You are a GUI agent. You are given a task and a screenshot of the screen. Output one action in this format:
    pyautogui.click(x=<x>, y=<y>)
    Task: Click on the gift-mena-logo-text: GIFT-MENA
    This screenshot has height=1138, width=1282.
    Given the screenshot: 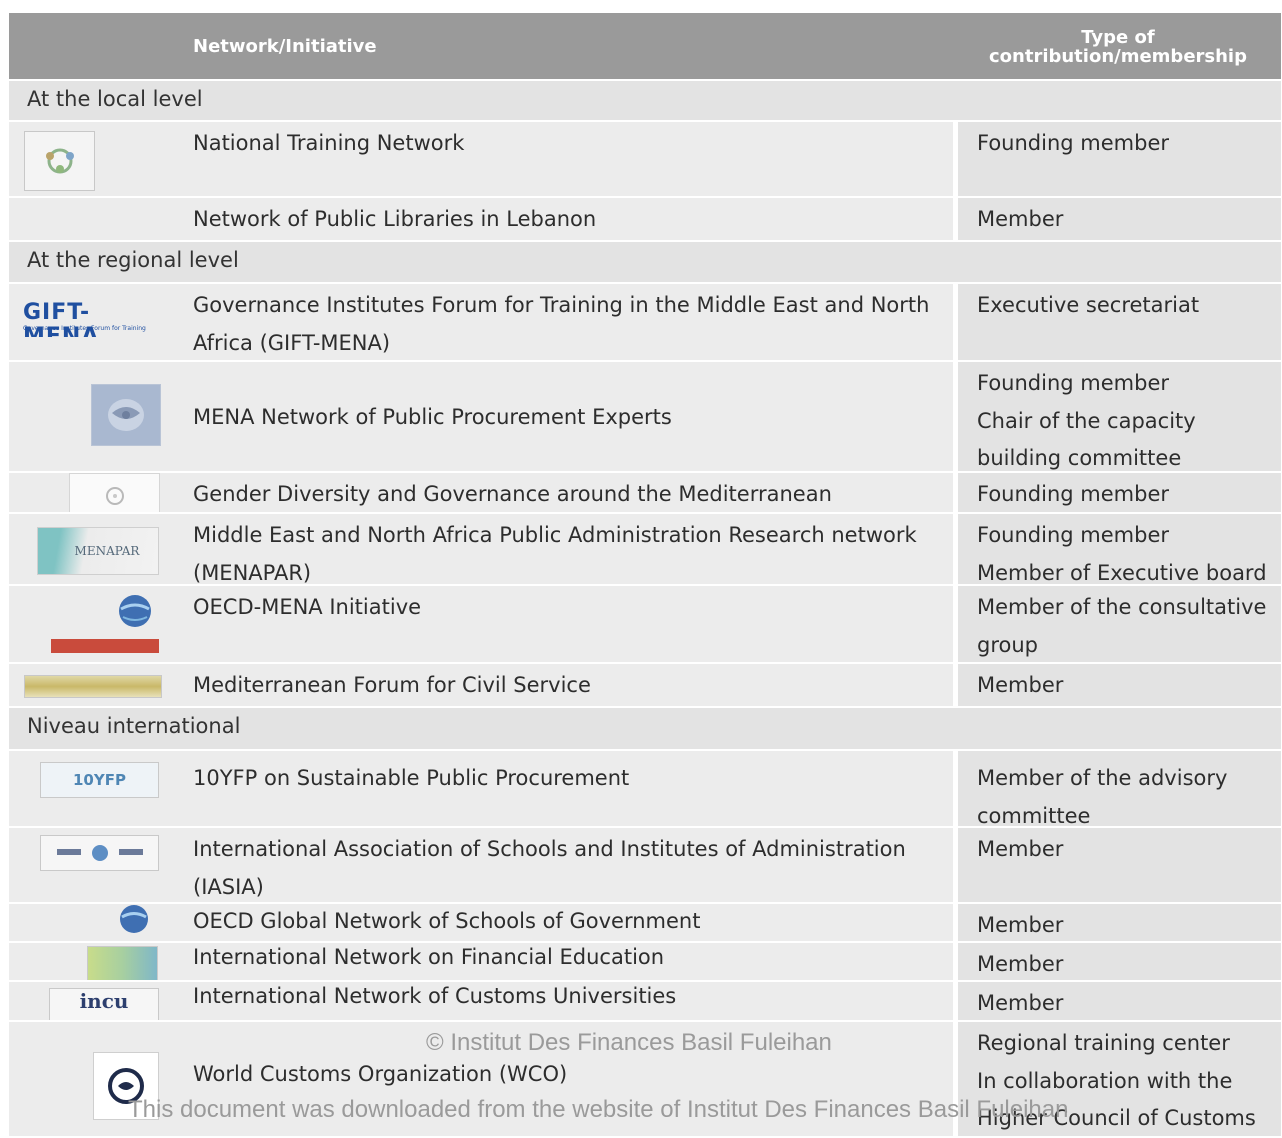 What is the action you would take?
    pyautogui.click(x=61, y=319)
    